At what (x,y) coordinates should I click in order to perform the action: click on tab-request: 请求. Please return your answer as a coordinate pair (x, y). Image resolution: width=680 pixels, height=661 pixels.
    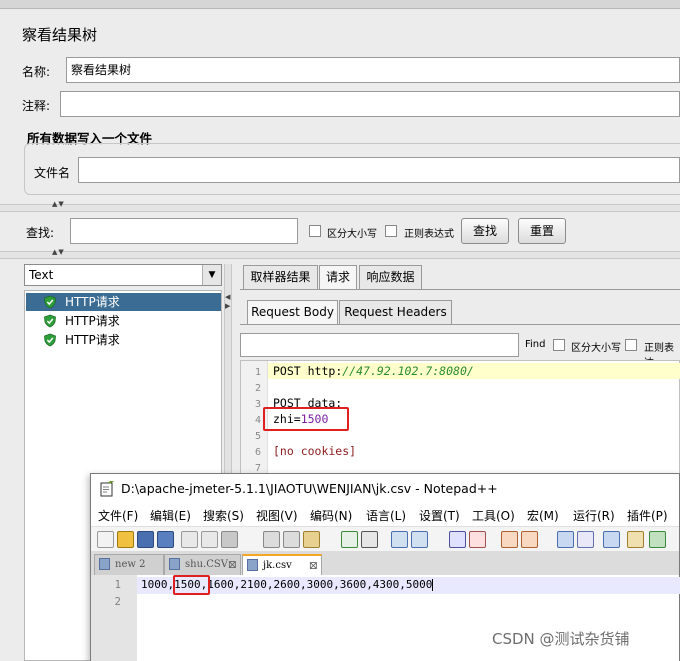
    Looking at the image, I should click on (338, 277).